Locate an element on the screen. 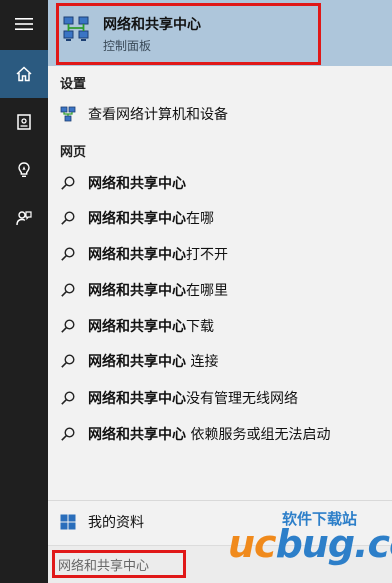 This screenshot has width=392, height=583. suggestion-rest: 没有管理无线网络 is located at coordinates (242, 399).